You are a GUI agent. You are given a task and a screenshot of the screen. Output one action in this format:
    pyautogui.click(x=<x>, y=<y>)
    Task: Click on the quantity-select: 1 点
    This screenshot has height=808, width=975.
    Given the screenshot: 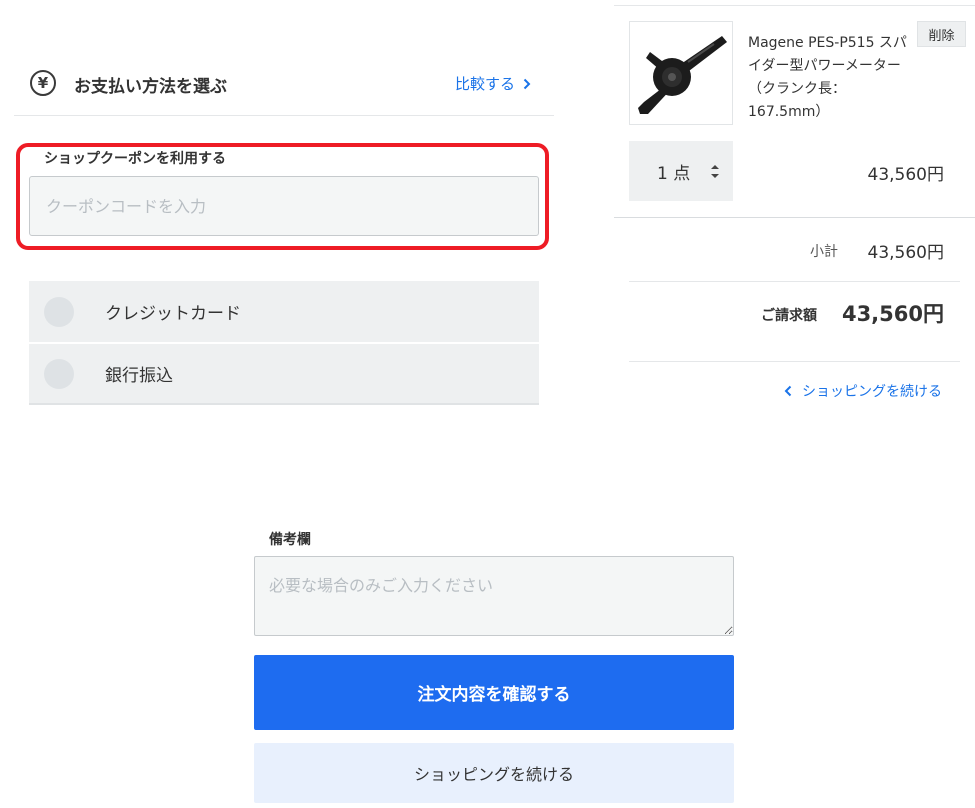 What is the action you would take?
    pyautogui.click(x=681, y=171)
    